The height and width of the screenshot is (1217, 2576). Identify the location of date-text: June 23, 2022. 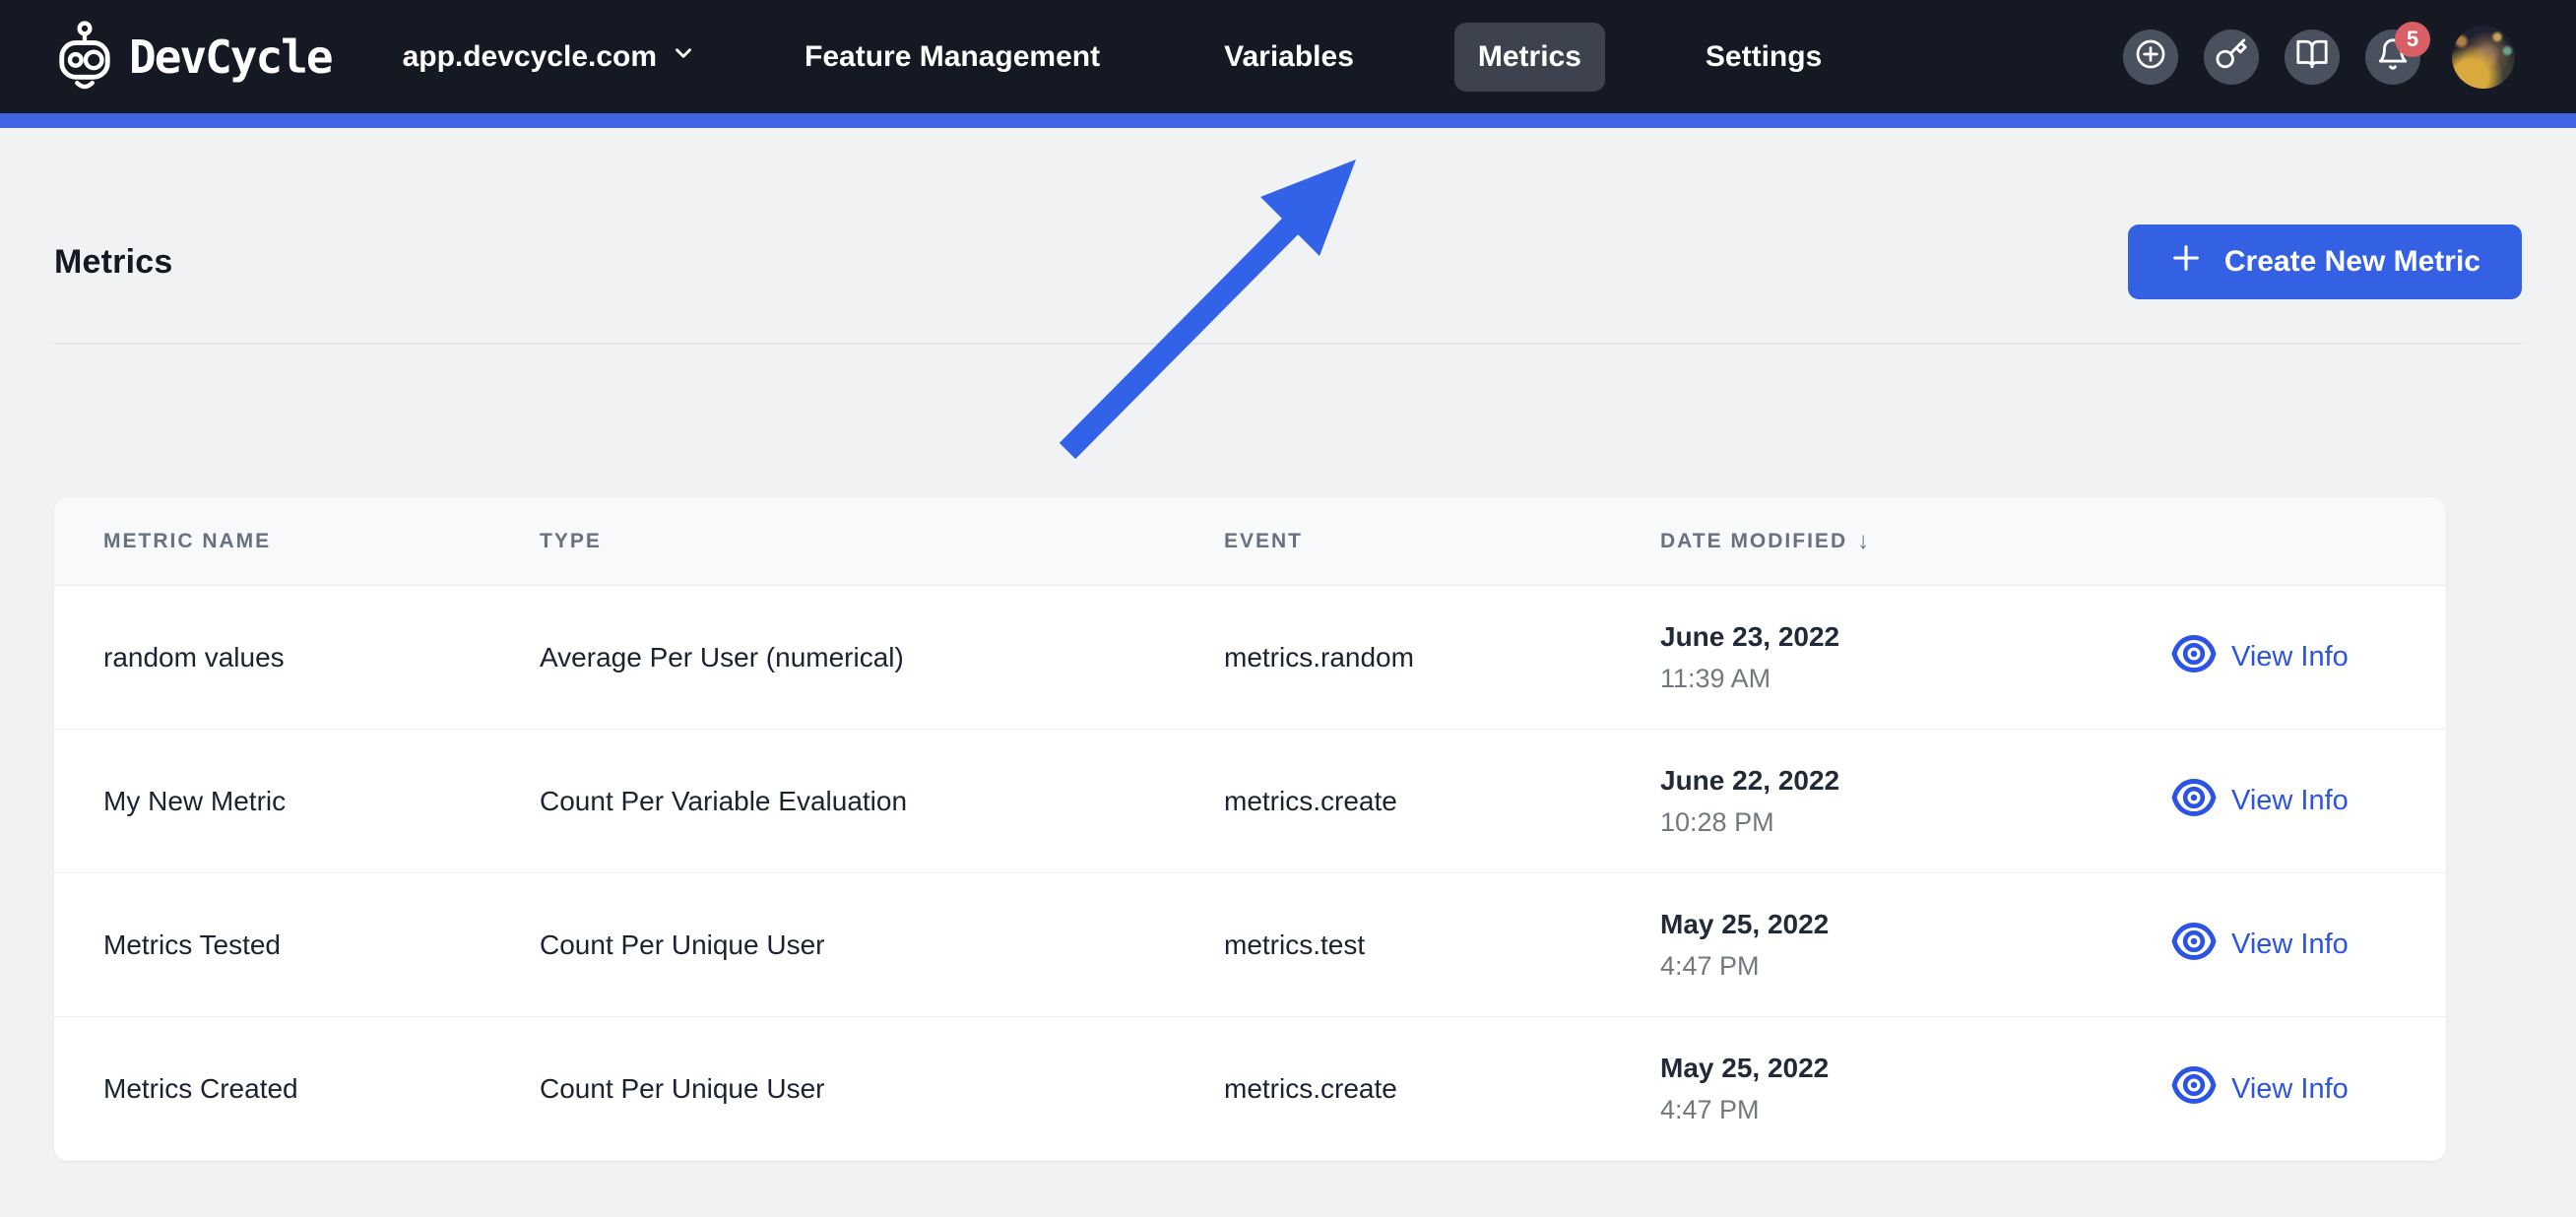
(1750, 636).